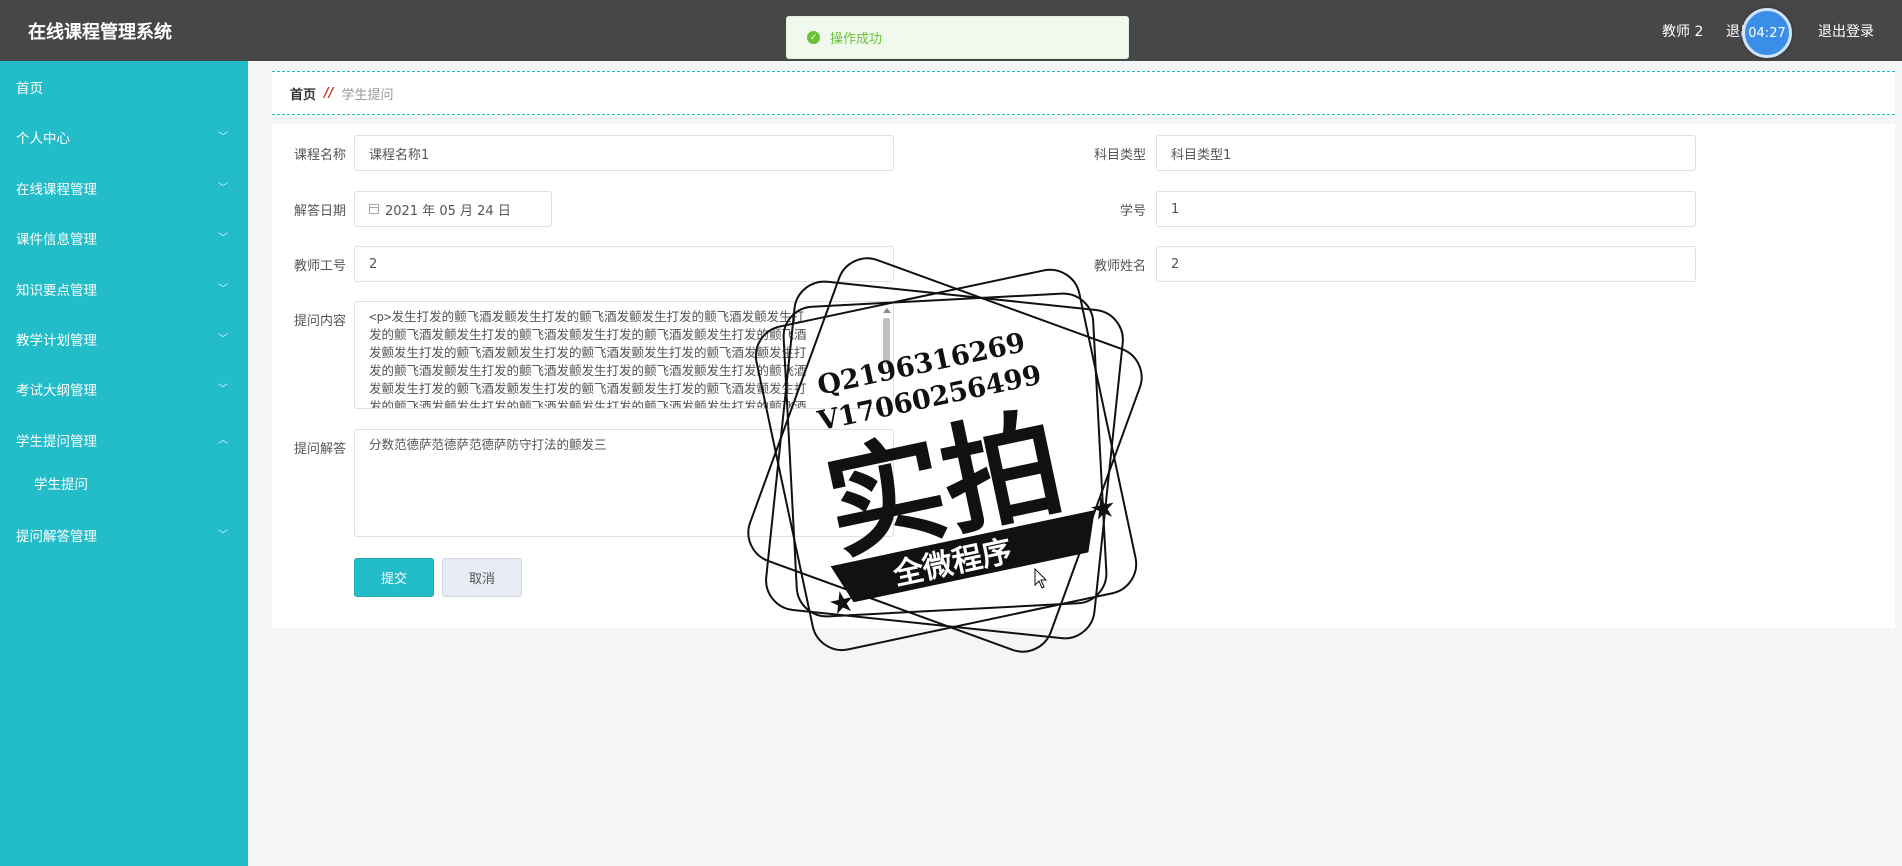 The width and height of the screenshot is (1902, 866). Describe the element at coordinates (124, 535) in the screenshot. I see `sidebar-item-answer-management: 提问解答管理 ﹀` at that location.